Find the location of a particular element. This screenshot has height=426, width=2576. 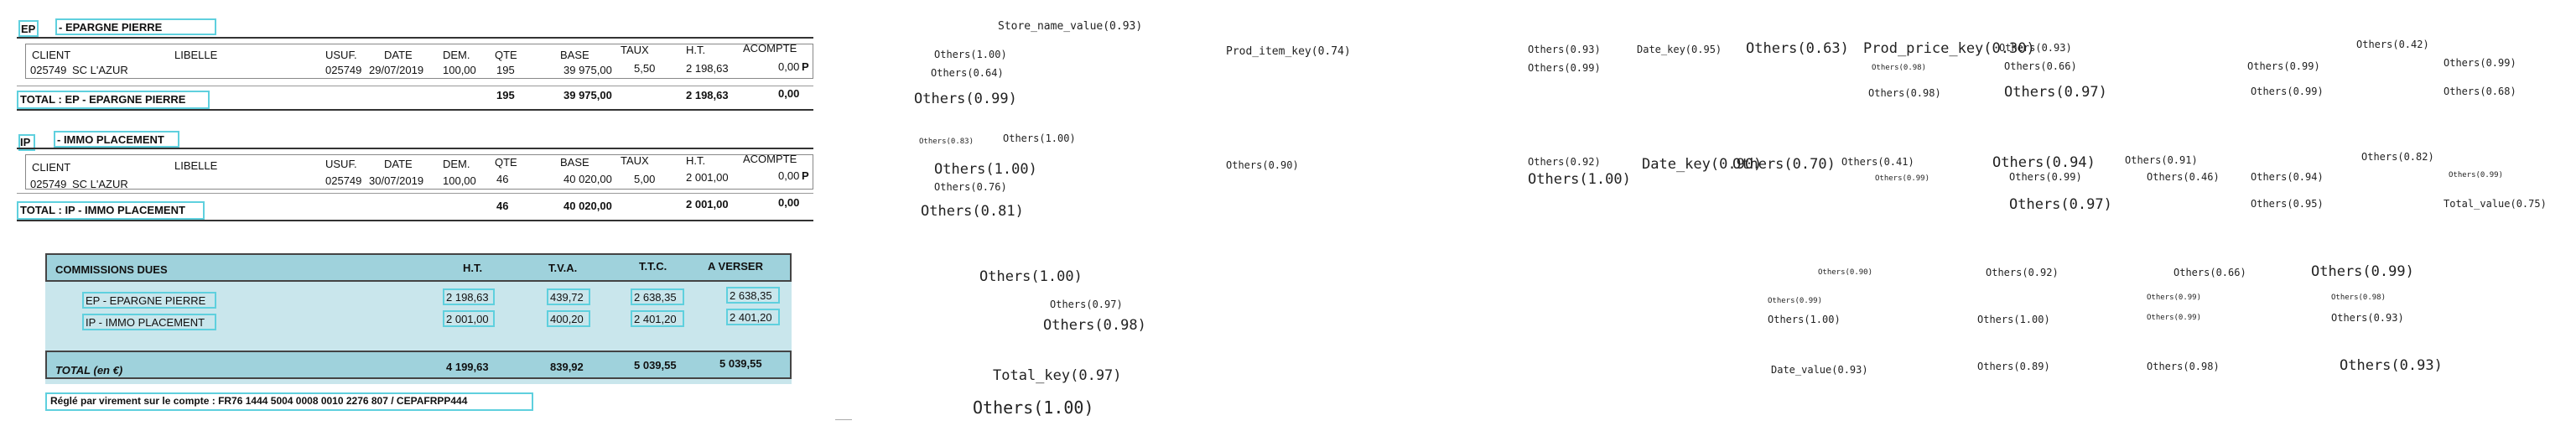

ep-col-taux: TAUX is located at coordinates (635, 50).